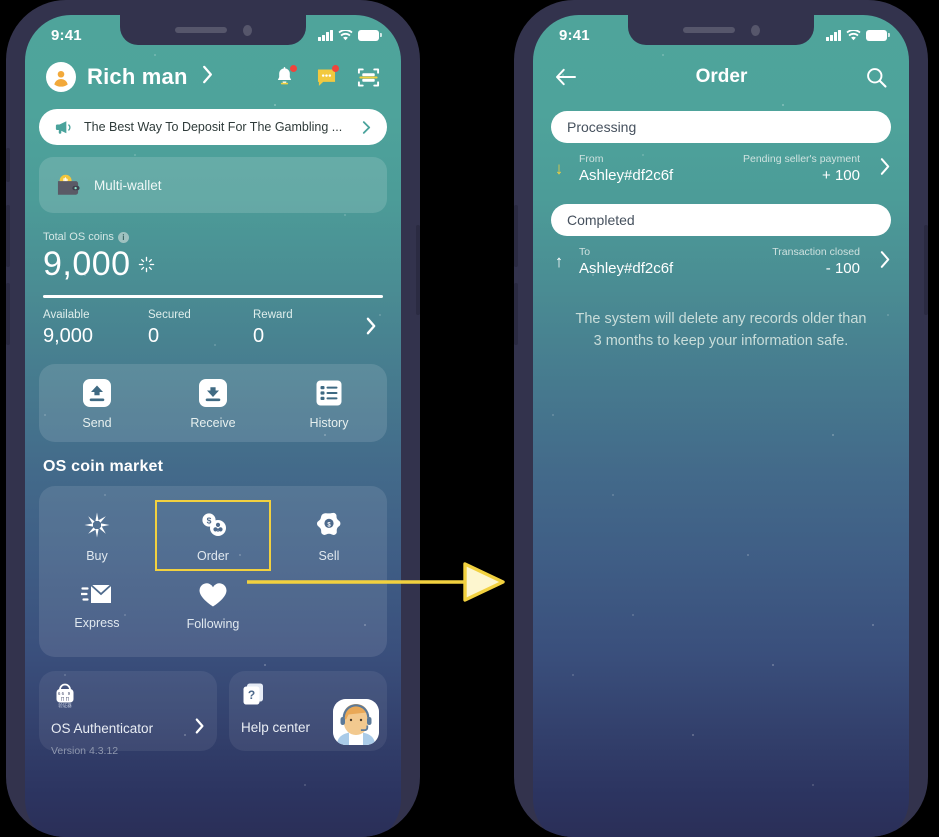 The width and height of the screenshot is (939, 837). Describe the element at coordinates (374, 328) in the screenshot. I see `balance-detail-chevron-icon` at that location.